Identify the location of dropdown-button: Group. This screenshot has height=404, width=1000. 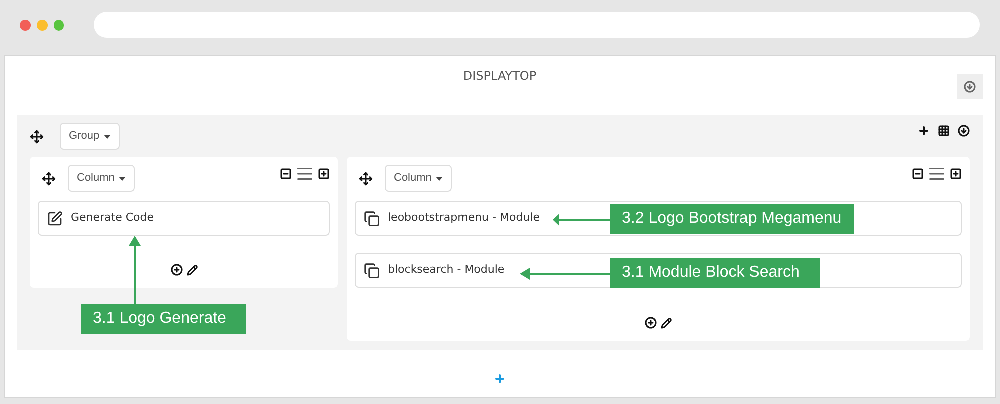
(90, 136).